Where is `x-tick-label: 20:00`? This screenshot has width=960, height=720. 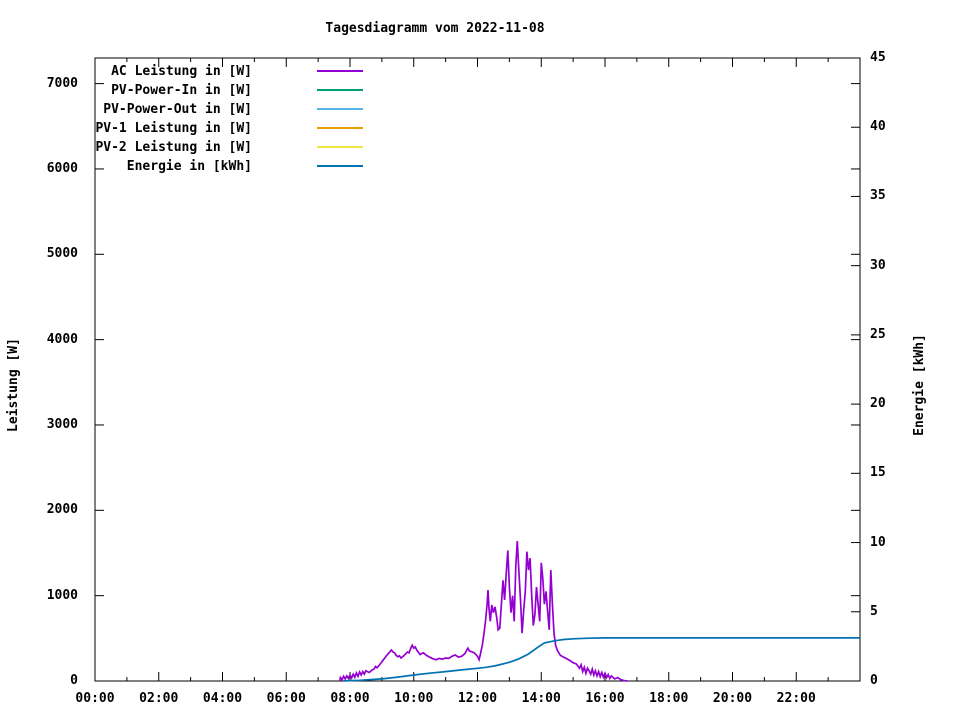 x-tick-label: 20:00 is located at coordinates (732, 698).